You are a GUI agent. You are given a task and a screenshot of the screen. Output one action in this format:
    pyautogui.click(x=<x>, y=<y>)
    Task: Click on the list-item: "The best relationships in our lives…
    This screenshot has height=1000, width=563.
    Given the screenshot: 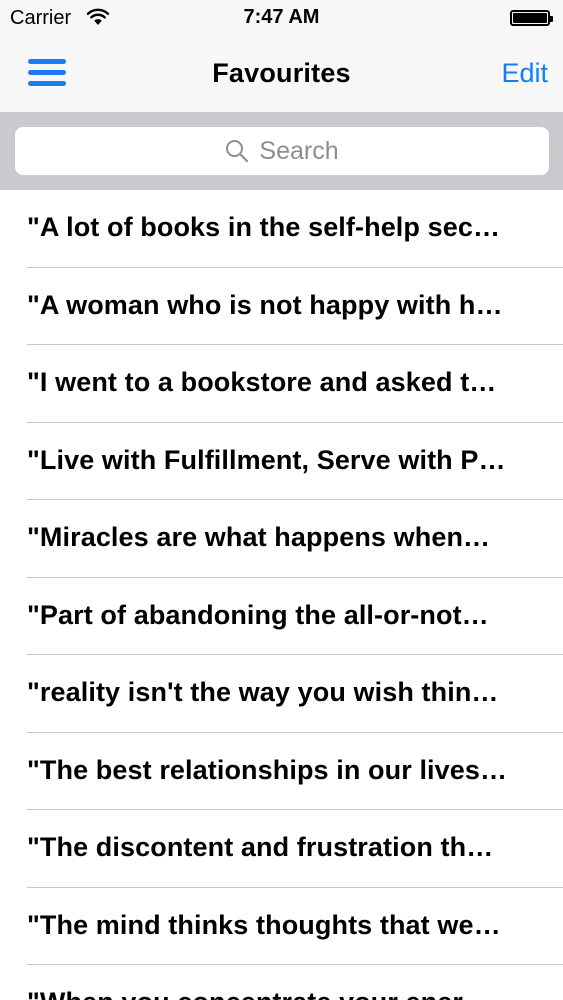 What is the action you would take?
    pyautogui.click(x=281, y=771)
    